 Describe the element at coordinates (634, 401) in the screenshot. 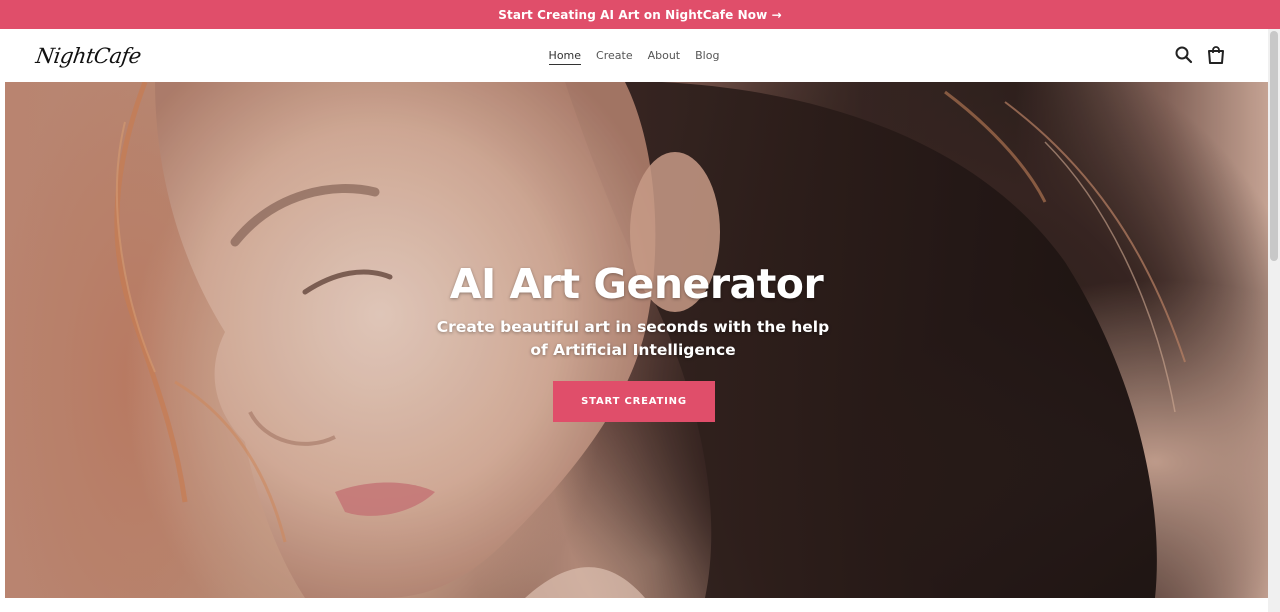

I see `start-creating-button: START CREATING` at that location.